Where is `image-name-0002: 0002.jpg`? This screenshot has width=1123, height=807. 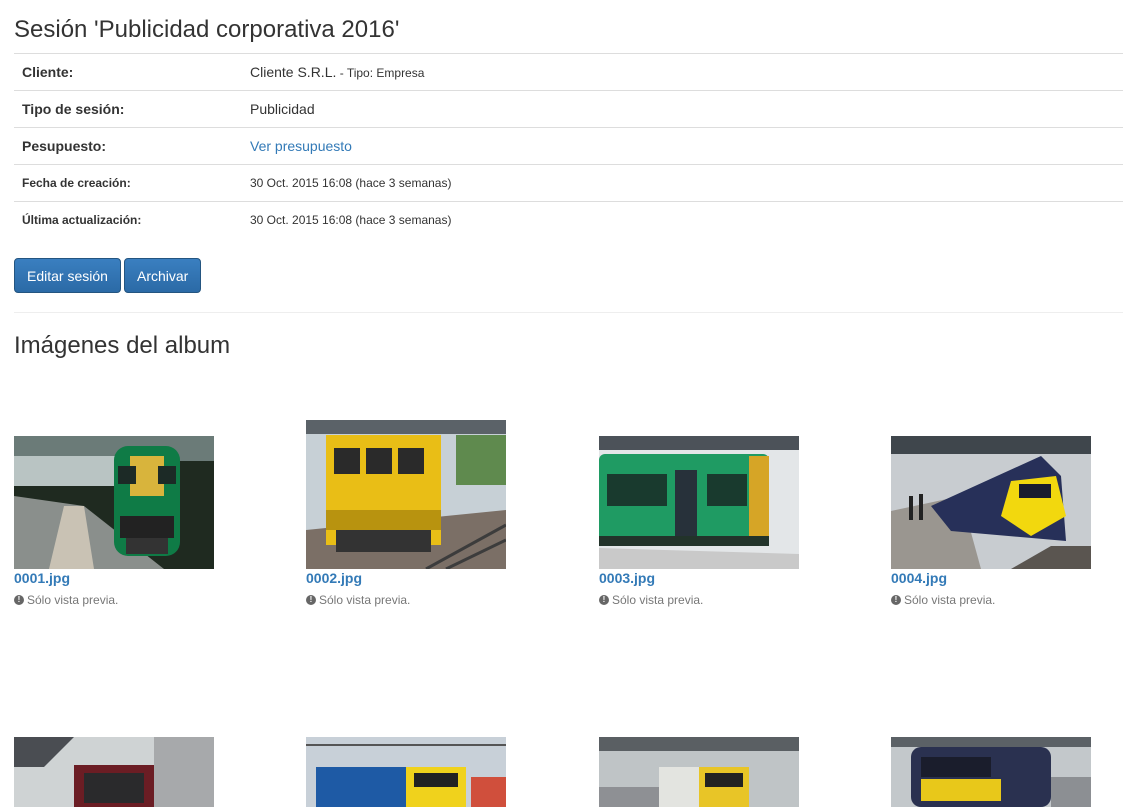
image-name-0002: 0002.jpg is located at coordinates (334, 578).